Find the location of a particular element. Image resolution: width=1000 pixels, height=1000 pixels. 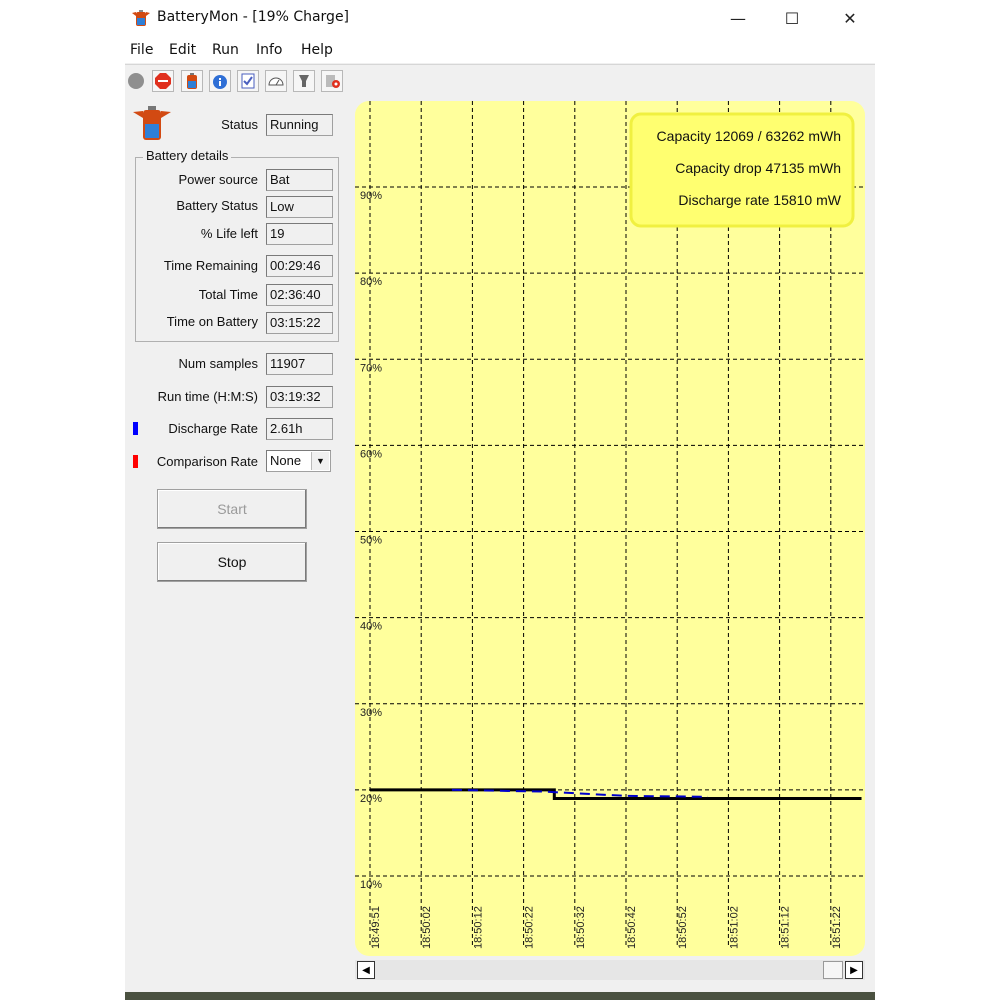

horizontal-scrollbar: ◀ ▶ is located at coordinates (610, 970).